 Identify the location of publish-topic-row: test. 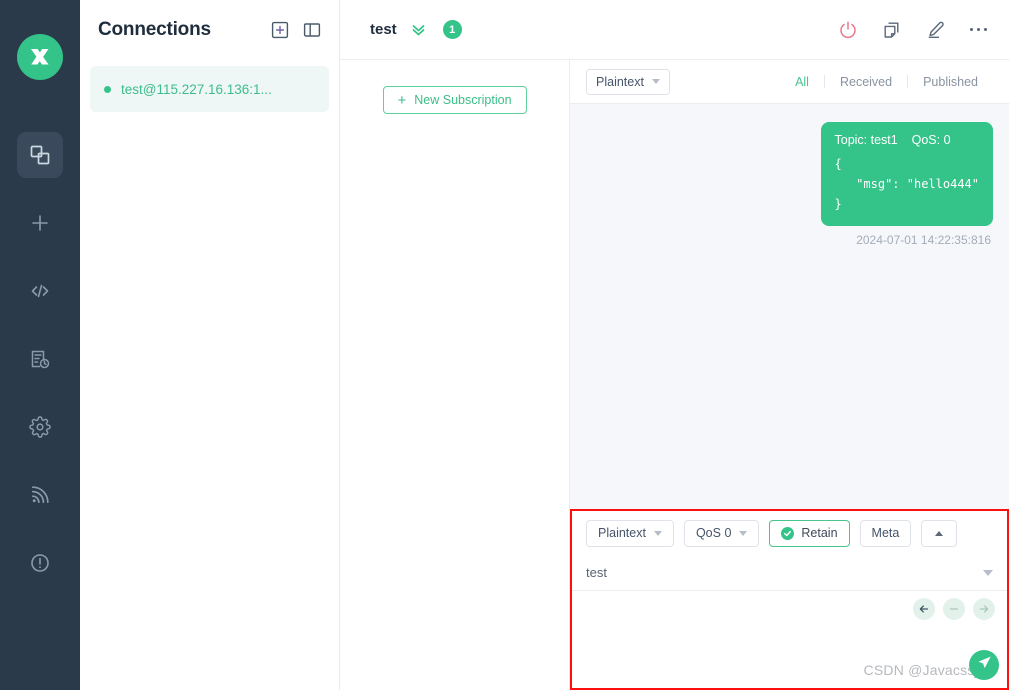
(789, 573).